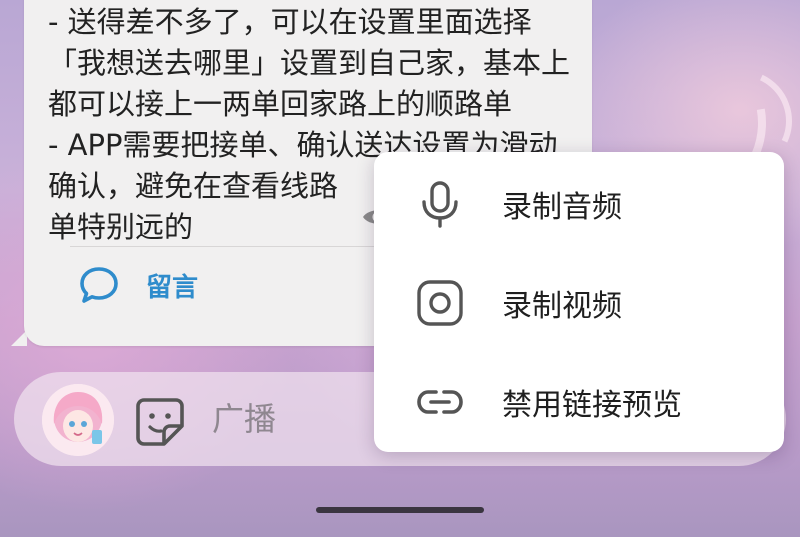 The height and width of the screenshot is (537, 800). I want to click on menu-item-label: 禁用链接预览, so click(592, 405).